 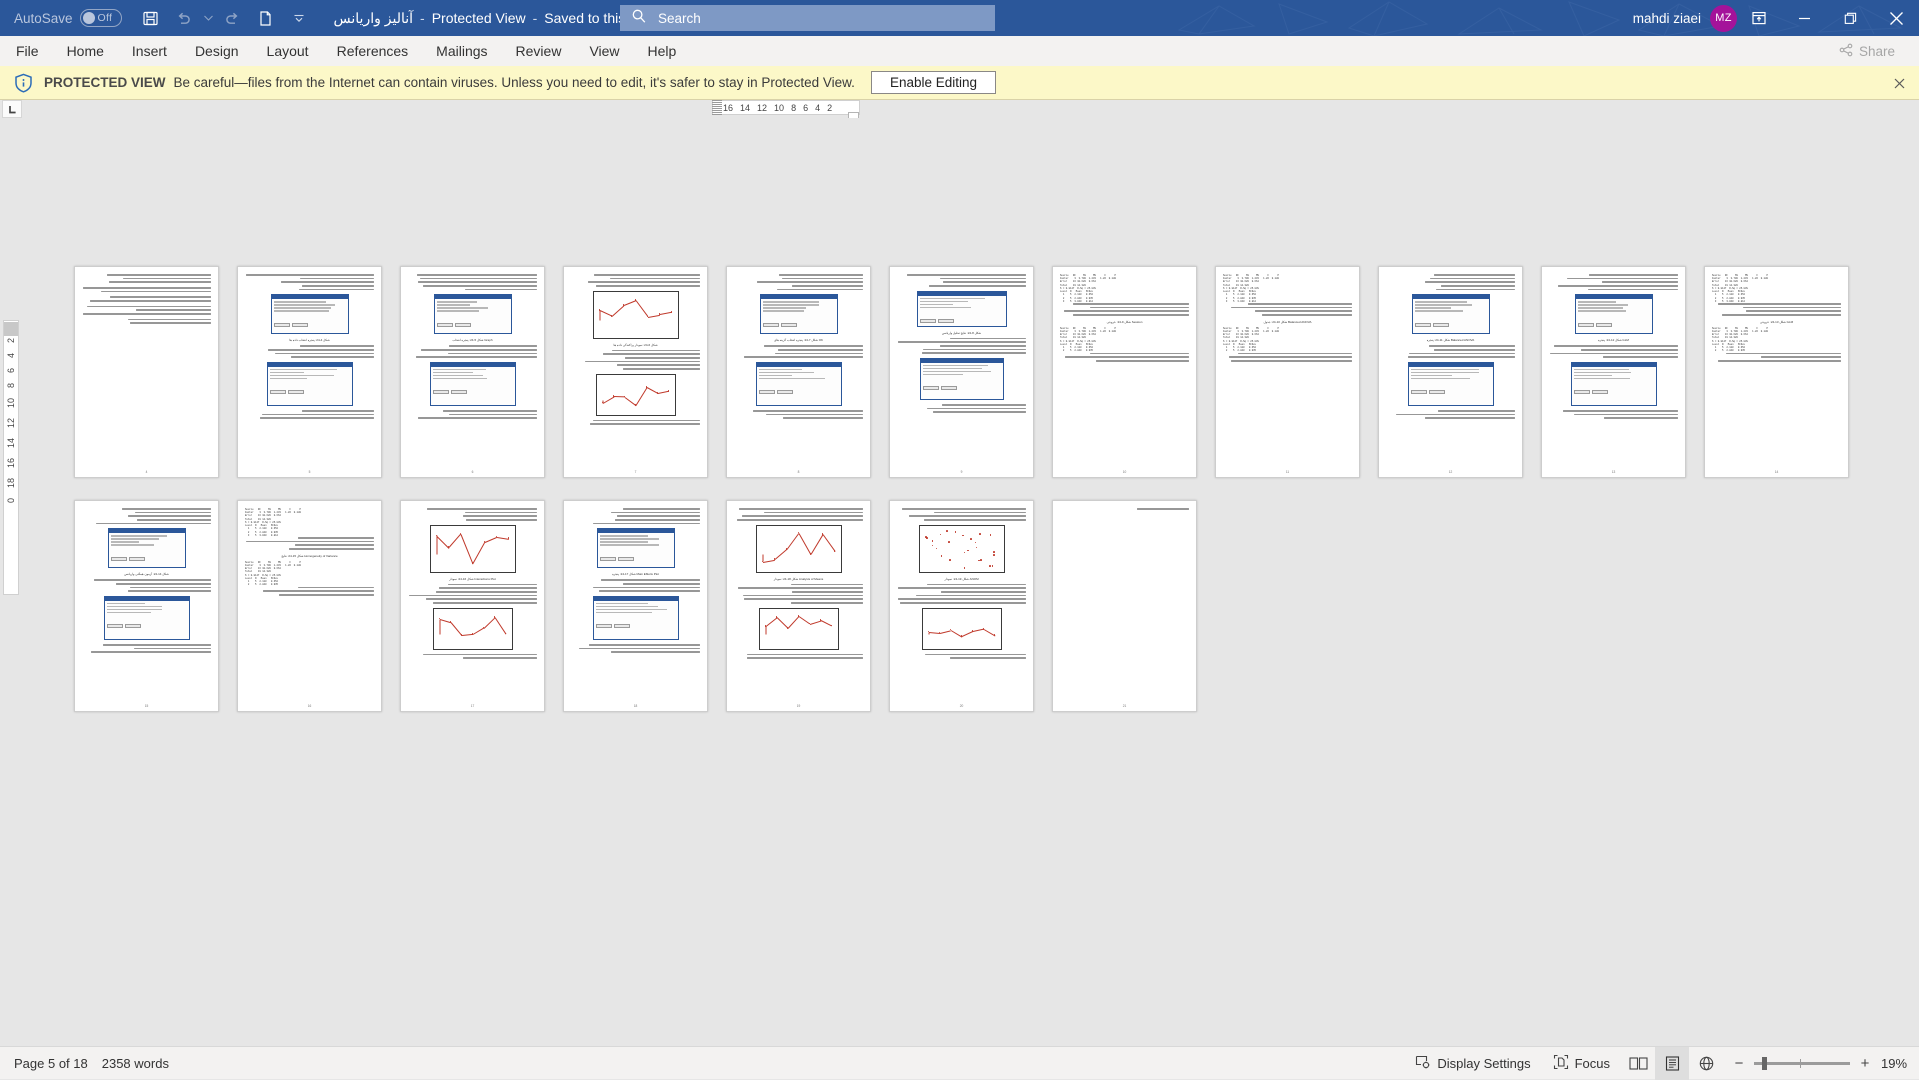 What do you see at coordinates (1450, 372) in the screenshot?
I see `page-thumbnail: شکل 11-24: پنجره Balanced ANOVA12` at bounding box center [1450, 372].